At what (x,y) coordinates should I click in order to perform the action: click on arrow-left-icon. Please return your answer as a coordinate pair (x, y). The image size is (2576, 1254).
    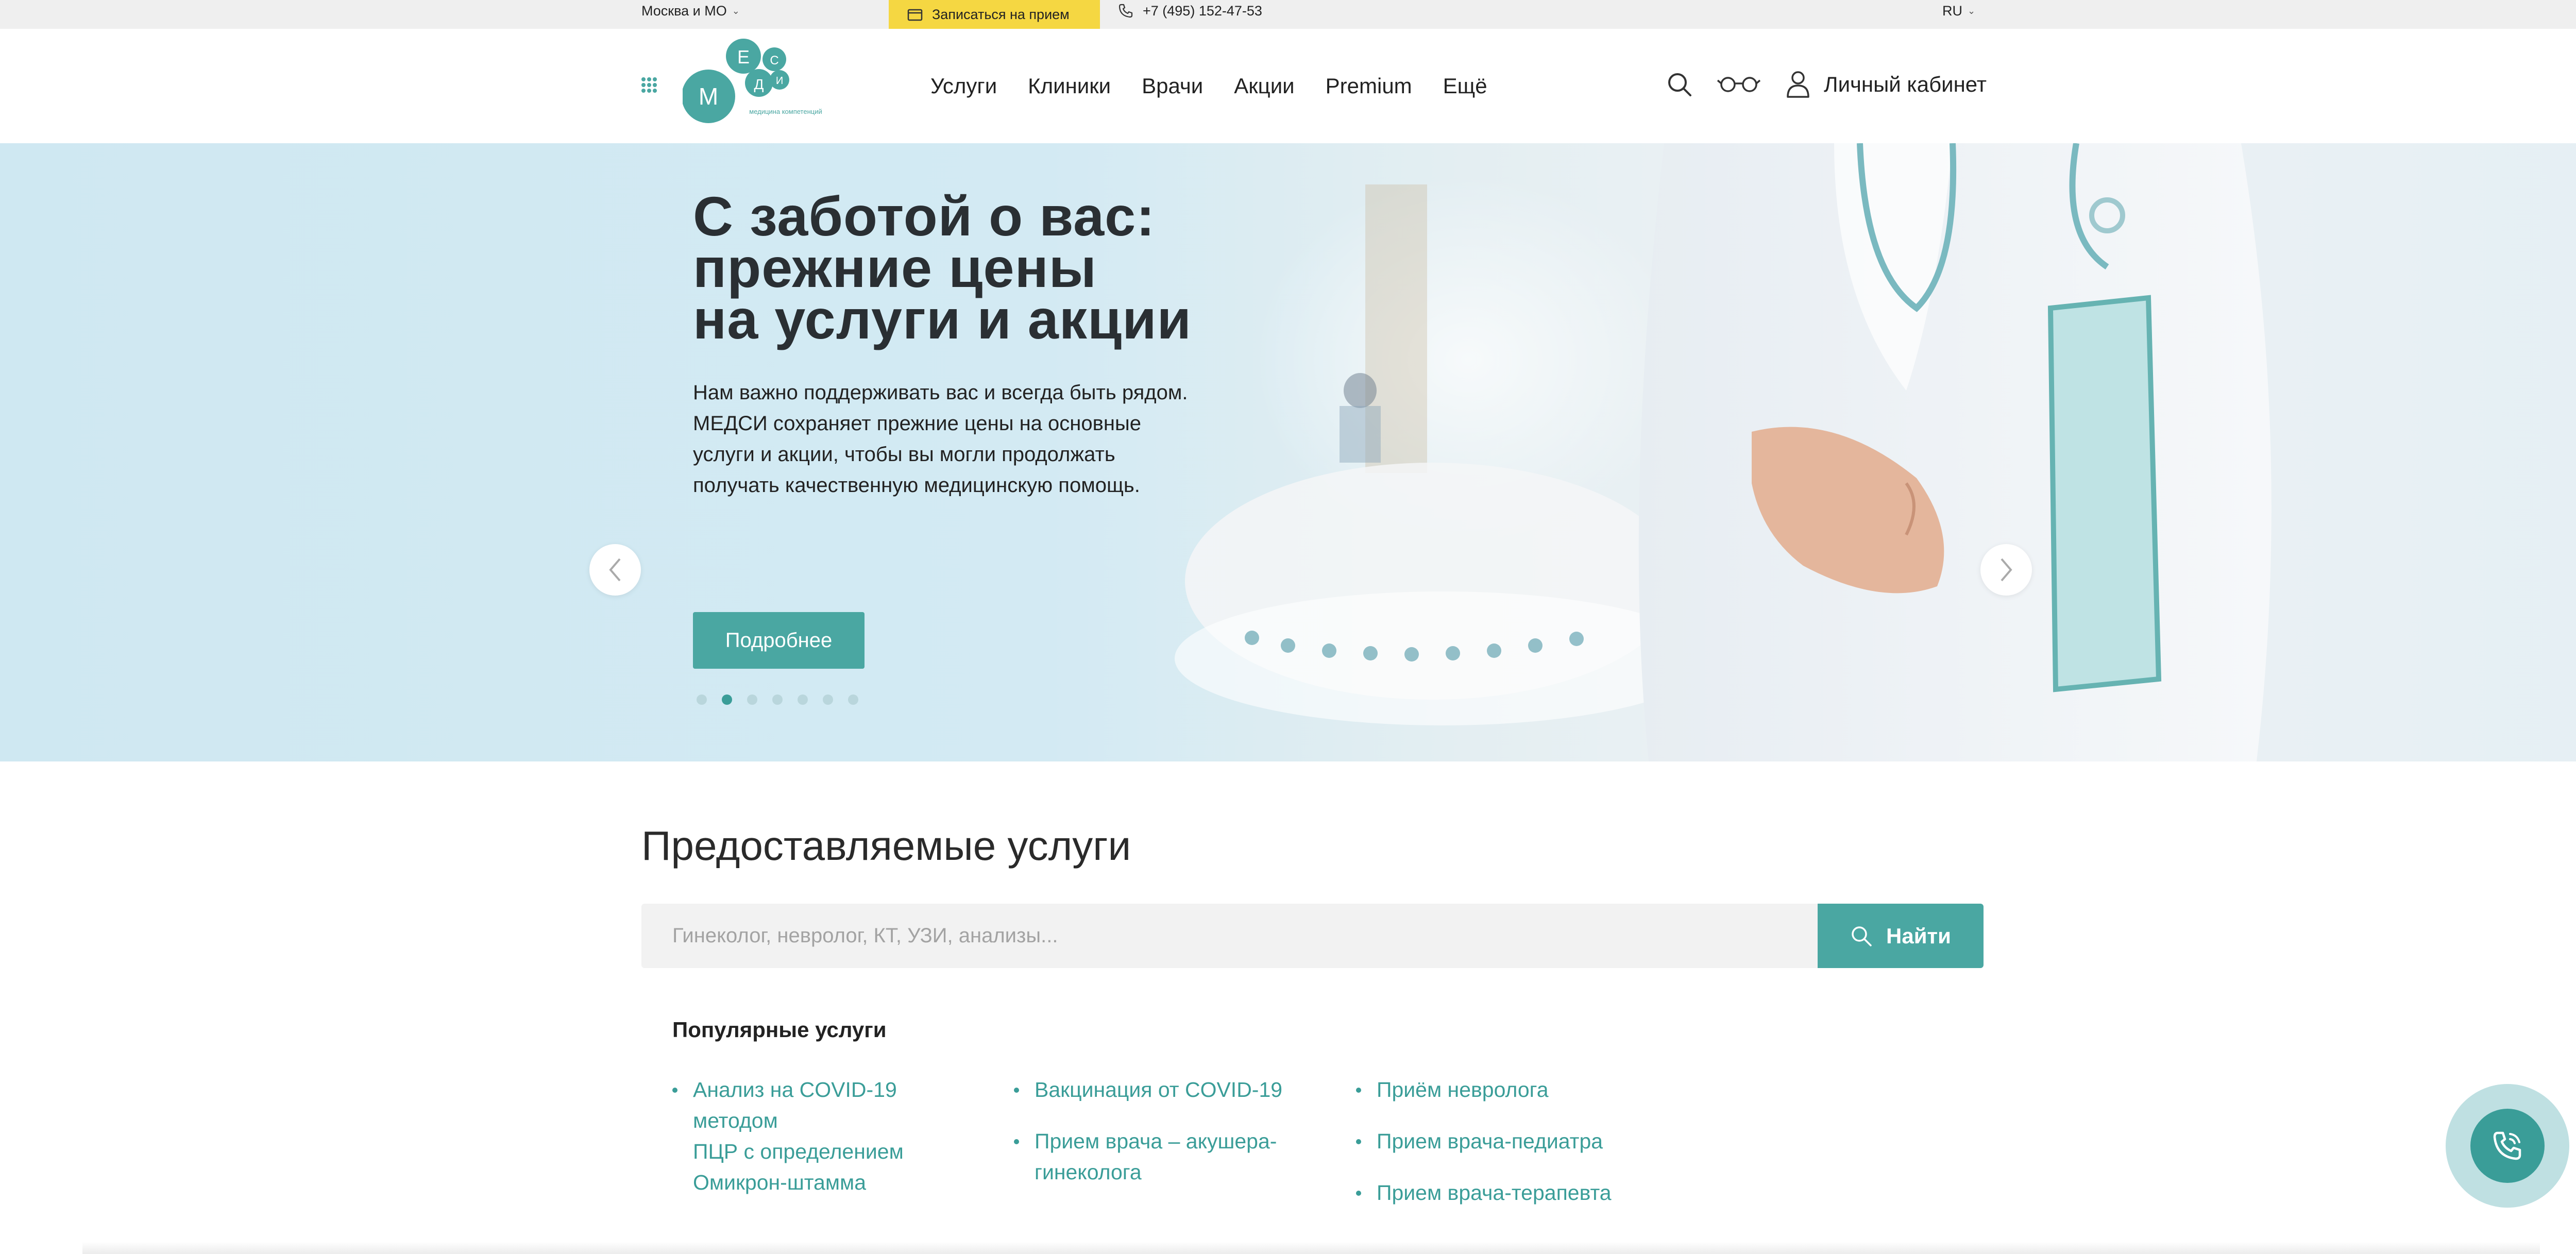
    Looking at the image, I should click on (615, 570).